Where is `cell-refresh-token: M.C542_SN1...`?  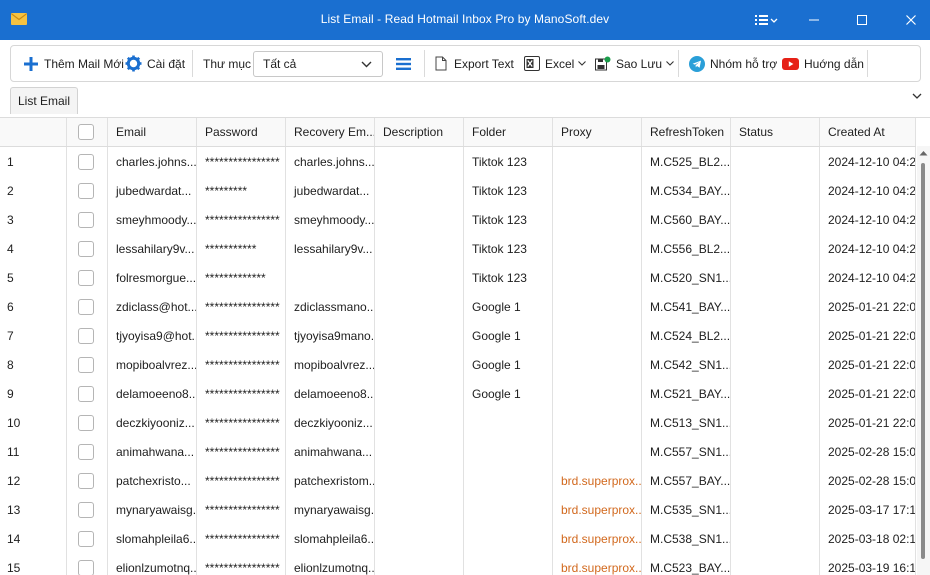
cell-refresh-token: M.C542_SN1... is located at coordinates (686, 364).